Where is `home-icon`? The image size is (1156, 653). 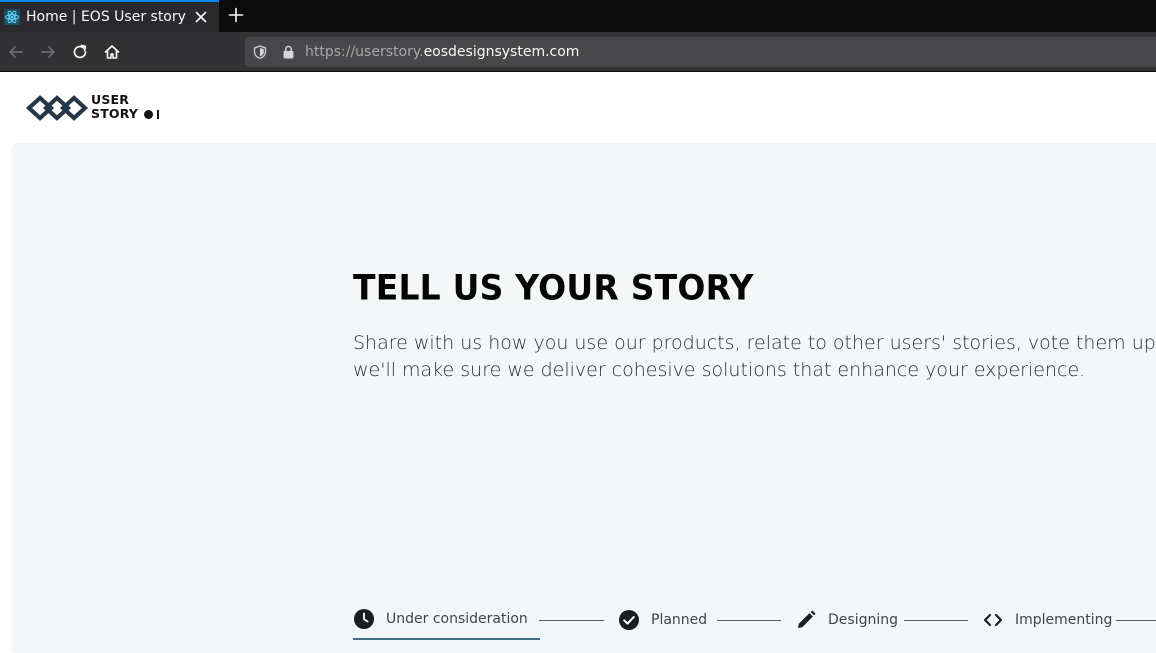 home-icon is located at coordinates (112, 52).